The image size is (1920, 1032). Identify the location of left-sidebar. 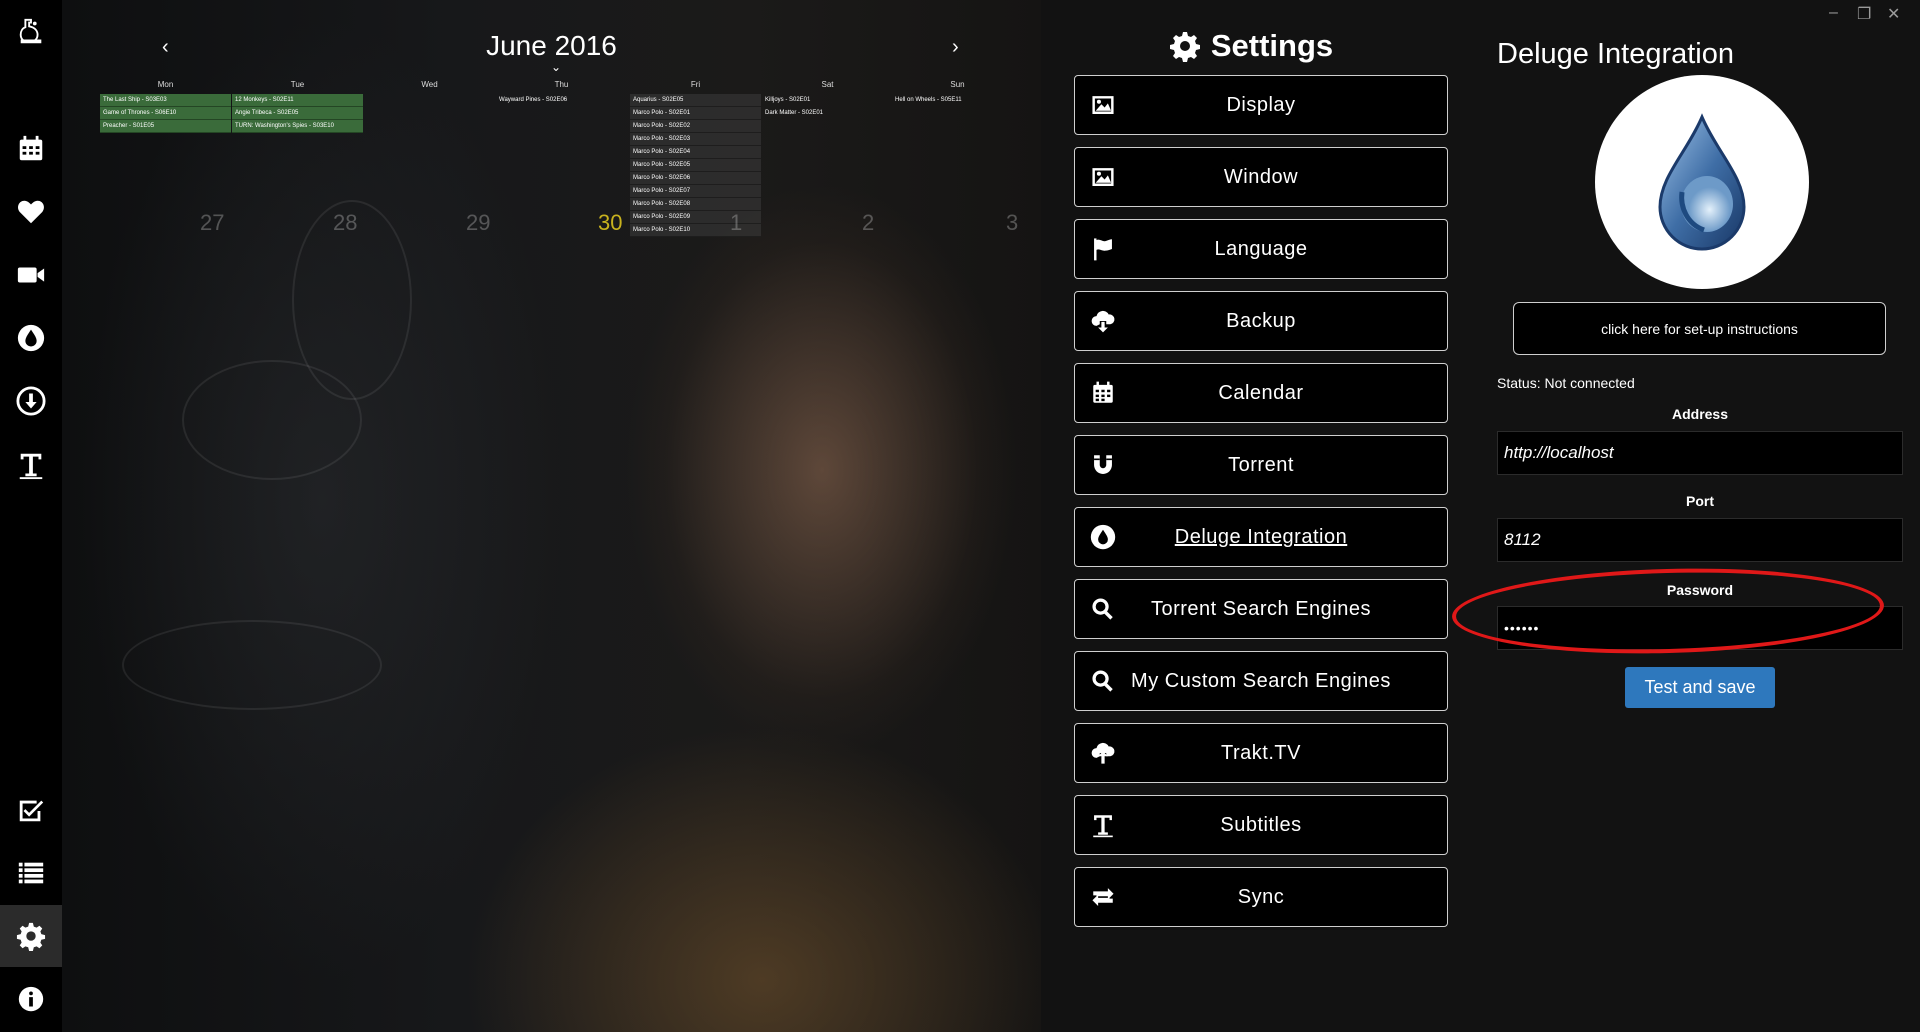
(31, 516).